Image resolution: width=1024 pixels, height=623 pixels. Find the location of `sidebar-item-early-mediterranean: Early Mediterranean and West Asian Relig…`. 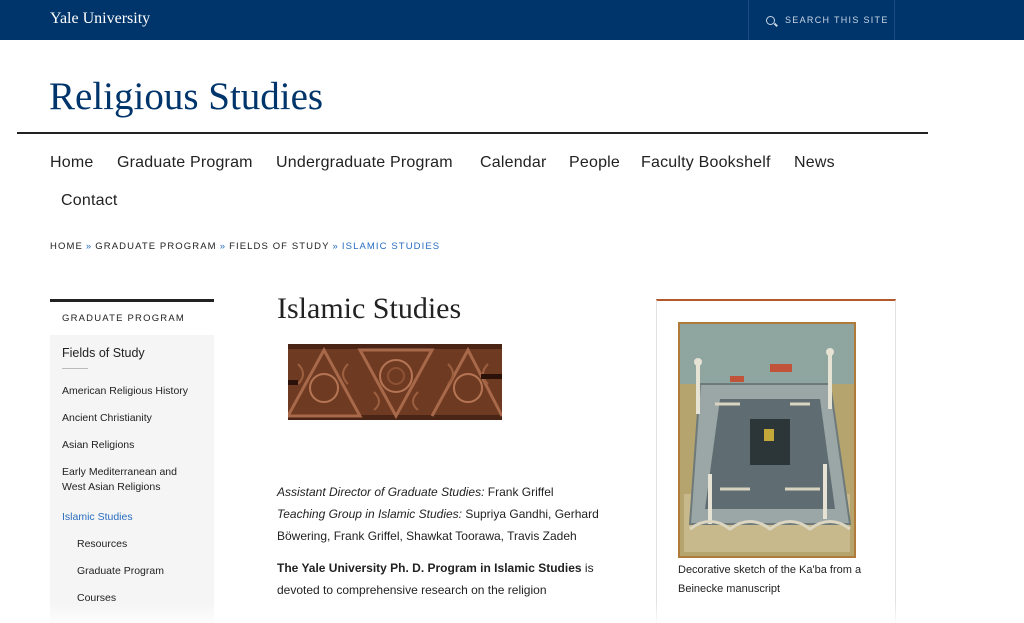

sidebar-item-early-mediterranean: Early Mediterranean and West Asian Relig… is located at coordinates (132, 480).